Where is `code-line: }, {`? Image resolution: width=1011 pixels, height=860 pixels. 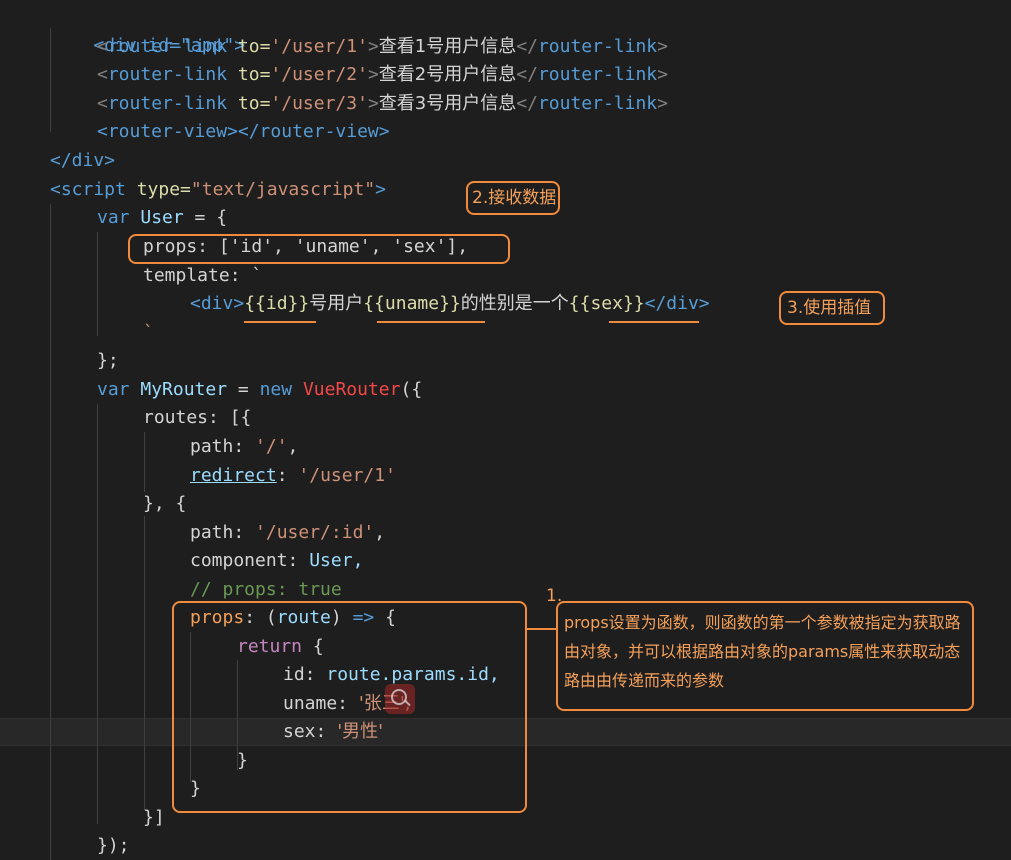
code-line: }, { is located at coordinates (165, 503).